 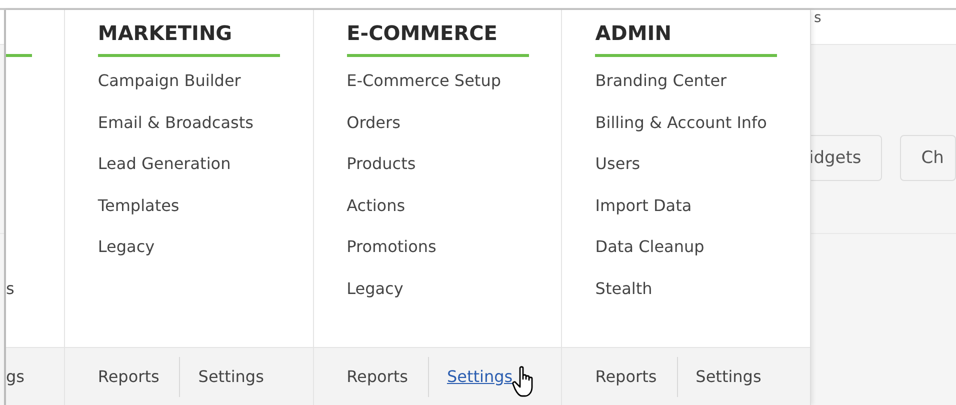 What do you see at coordinates (422, 33) in the screenshot?
I see `column-heading: E-COMMERCE` at bounding box center [422, 33].